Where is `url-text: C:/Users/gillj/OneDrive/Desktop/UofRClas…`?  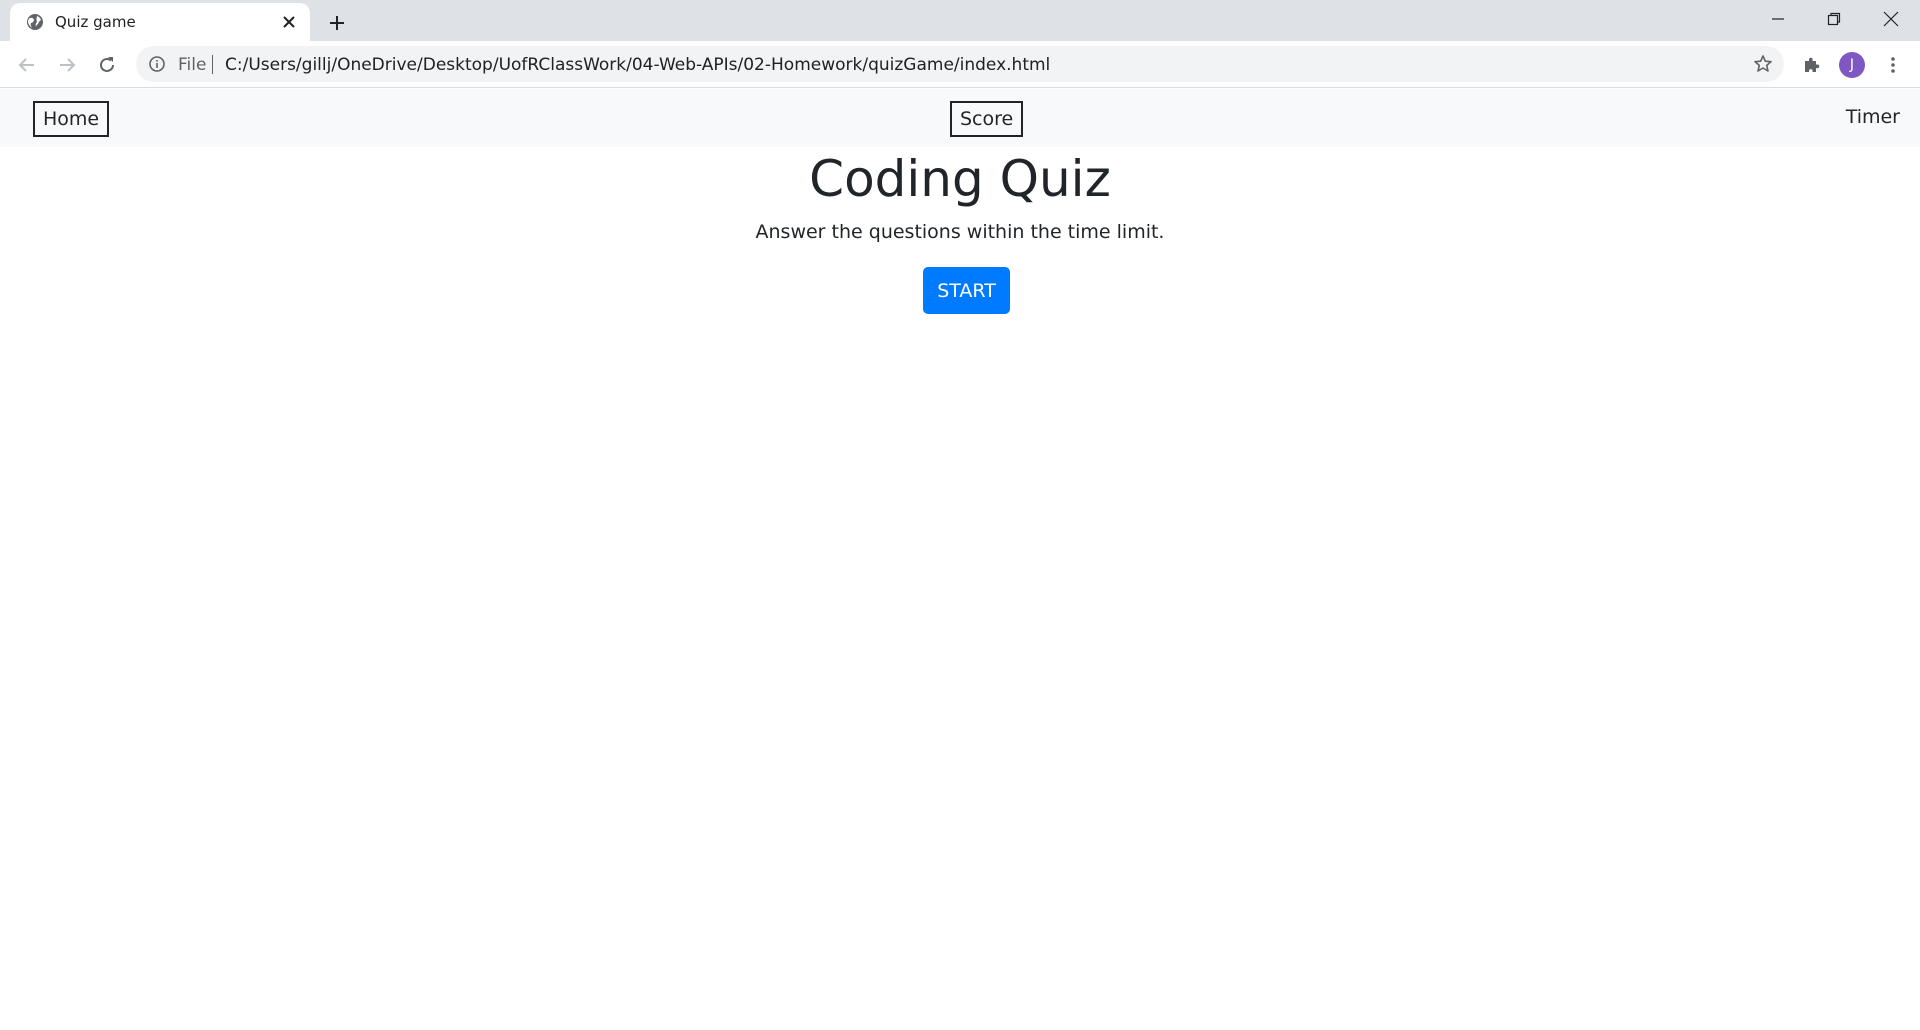
url-text: C:/Users/gillj/OneDrive/Desktop/UofRClas… is located at coordinates (637, 65).